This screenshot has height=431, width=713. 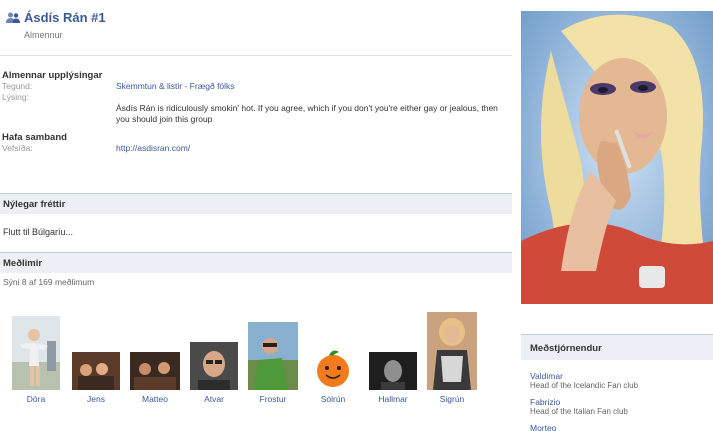 I want to click on news-section-header: Nýlegar fréttir, so click(x=256, y=203).